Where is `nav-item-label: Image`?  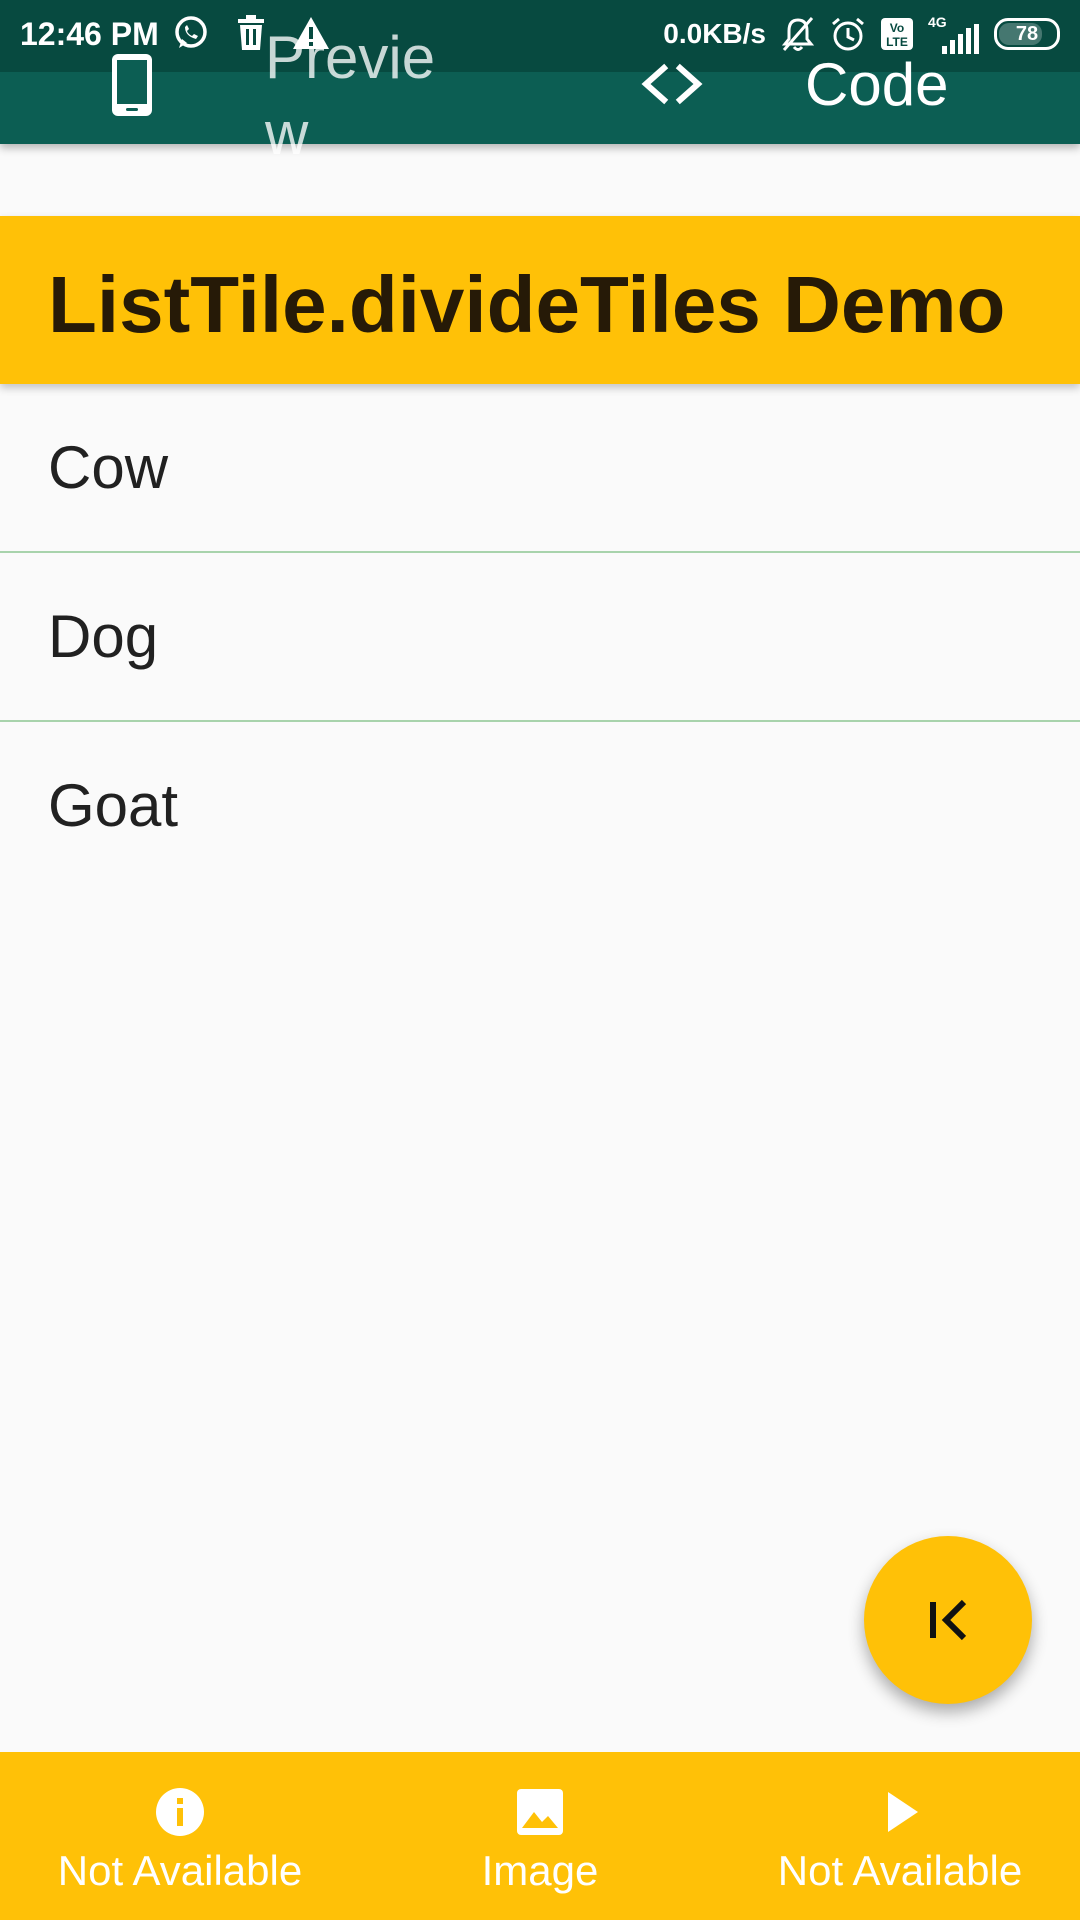
nav-item-label: Image is located at coordinates (540, 1870).